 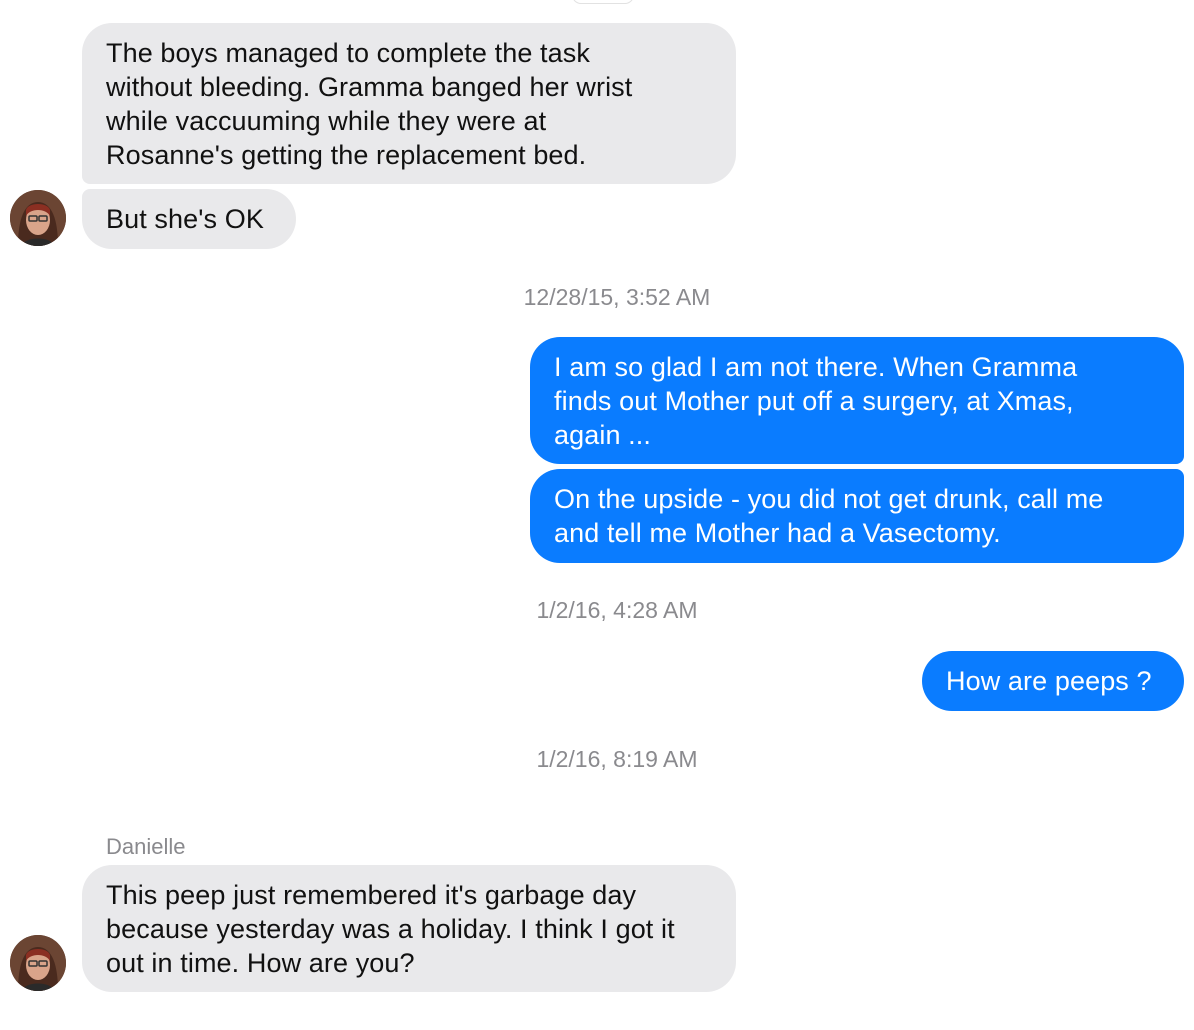 What do you see at coordinates (617, 297) in the screenshot?
I see `message-timestamp: 12/28/15, 3:52 AM` at bounding box center [617, 297].